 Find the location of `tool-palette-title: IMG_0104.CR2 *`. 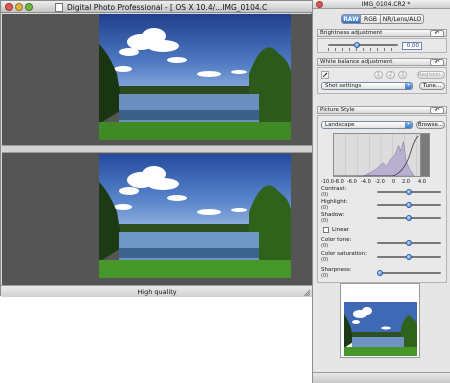

tool-palette-title: IMG_0104.CR2 * is located at coordinates (386, 4).